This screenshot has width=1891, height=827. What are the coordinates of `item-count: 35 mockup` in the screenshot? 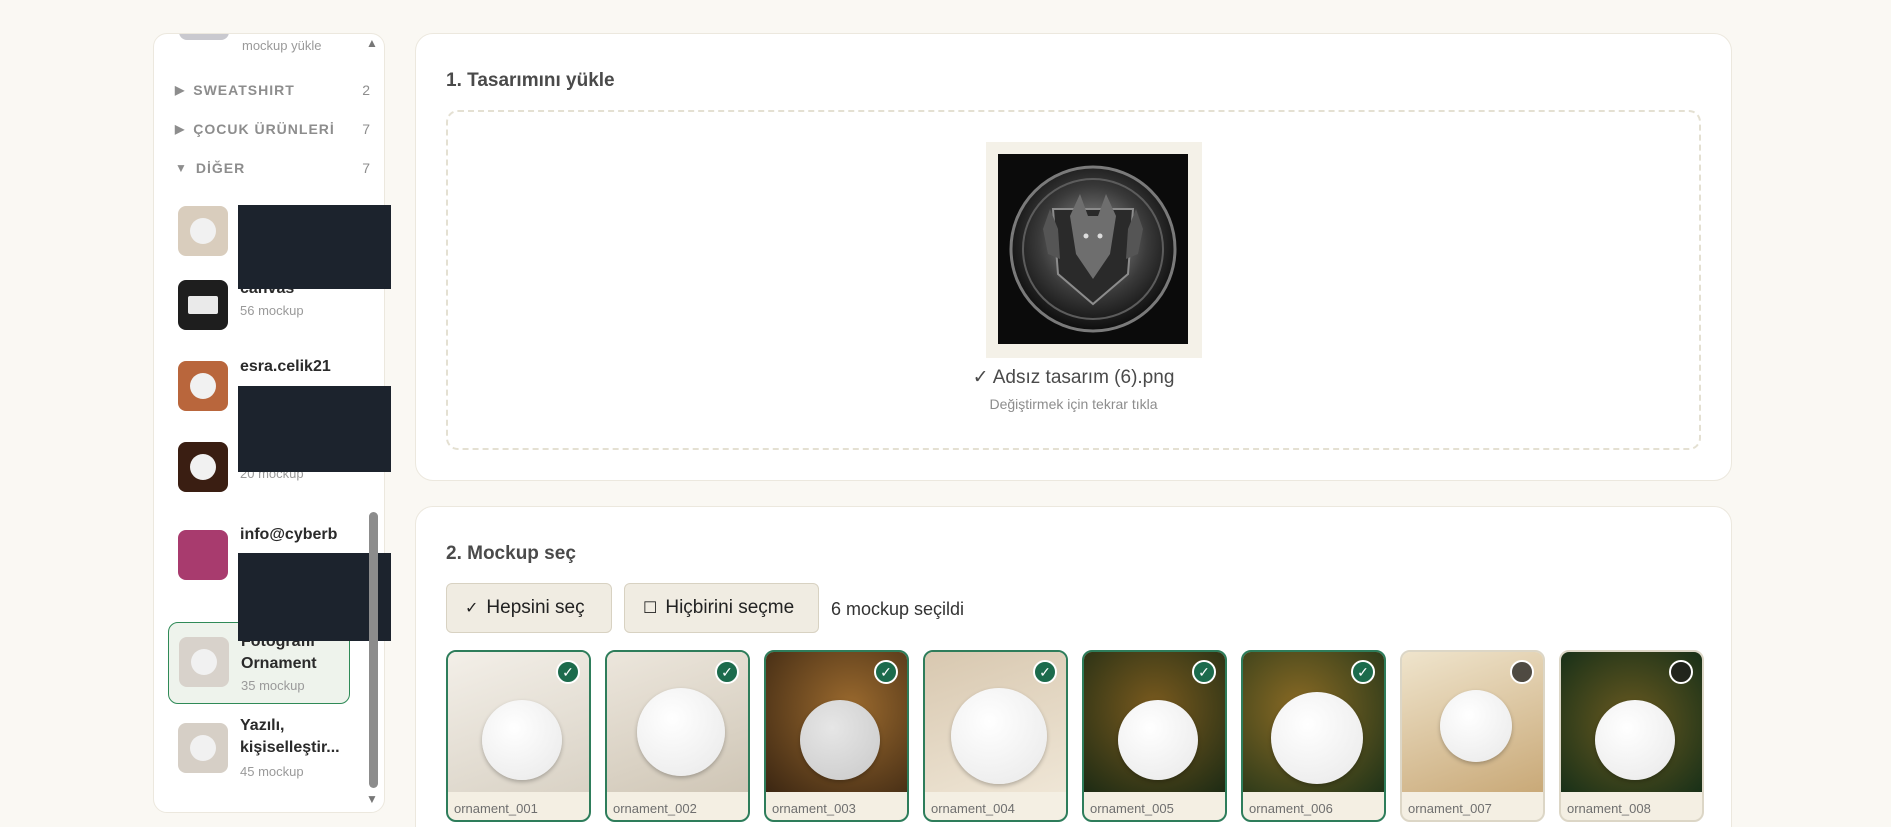 It's located at (273, 685).